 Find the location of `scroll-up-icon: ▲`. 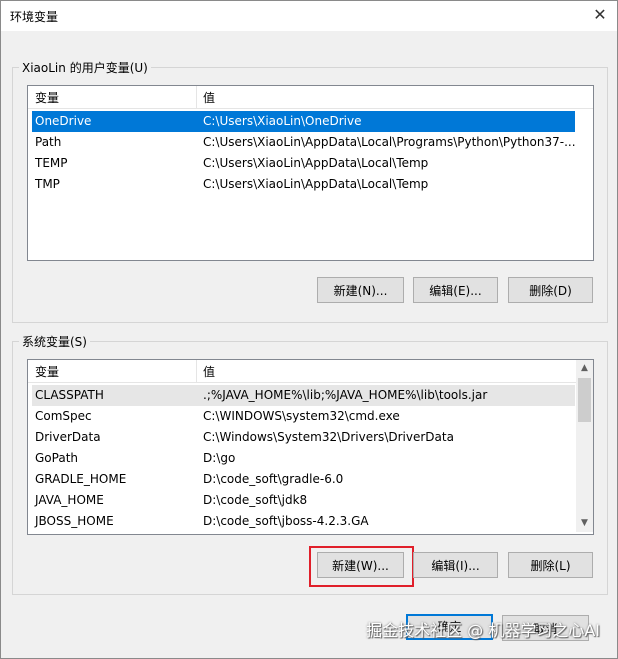

scroll-up-icon: ▲ is located at coordinates (584, 368).